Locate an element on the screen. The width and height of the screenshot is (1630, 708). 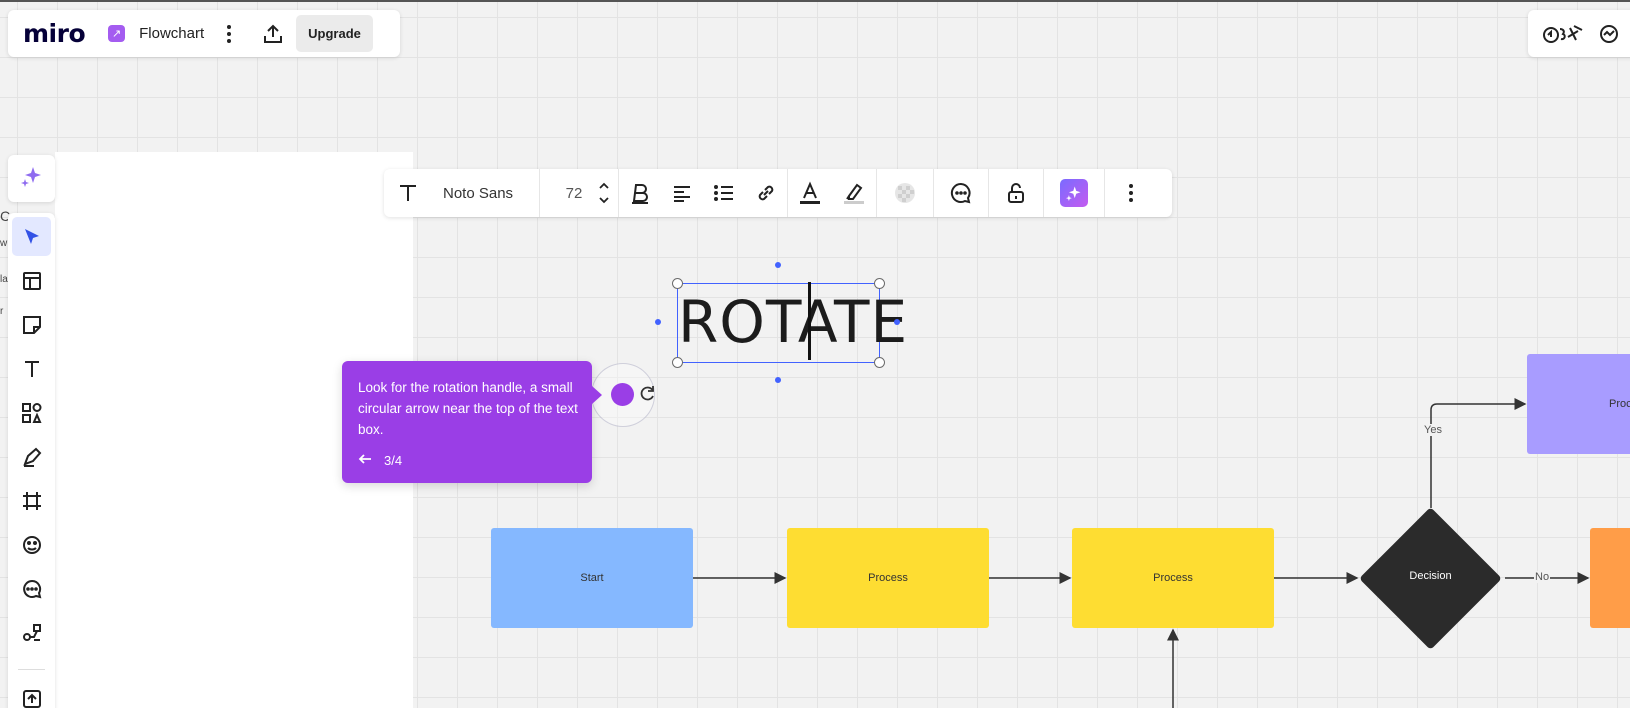
start-node: Start is located at coordinates (592, 578).